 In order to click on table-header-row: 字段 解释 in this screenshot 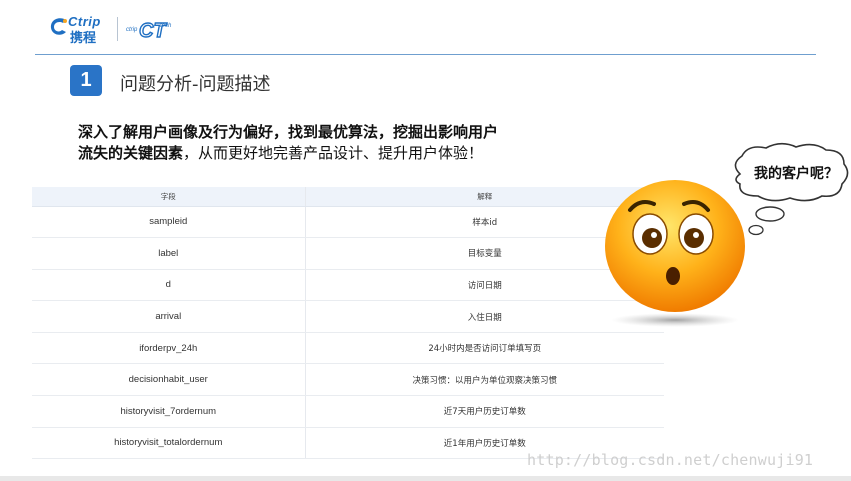, I will do `click(348, 197)`.